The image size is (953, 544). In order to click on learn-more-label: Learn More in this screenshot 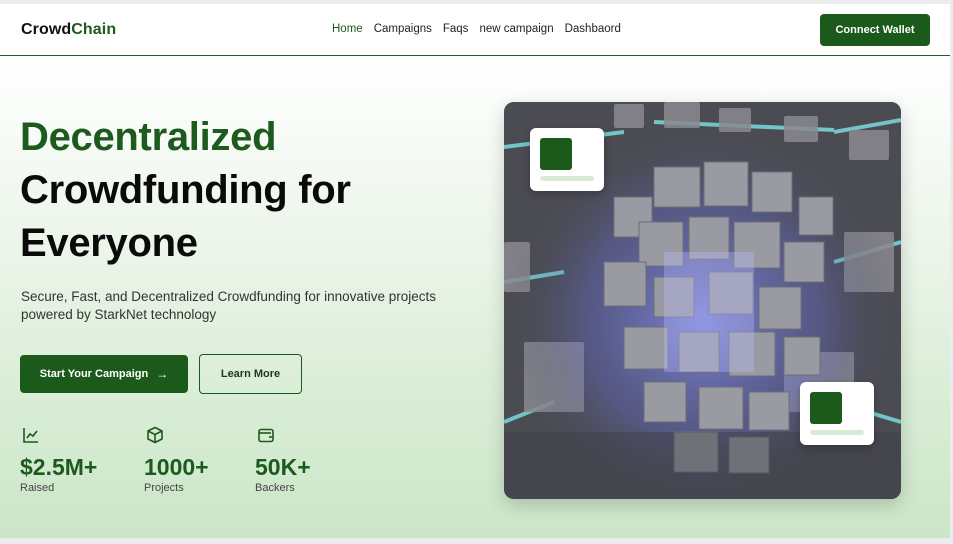, I will do `click(250, 374)`.